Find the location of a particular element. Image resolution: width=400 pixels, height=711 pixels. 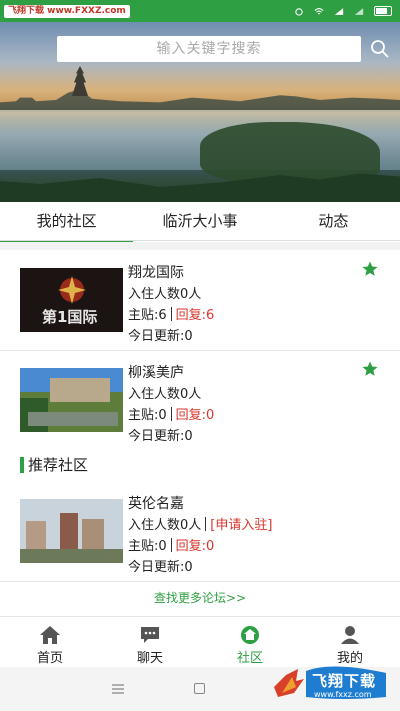

tab-bar: 我的社区 临沂大小事 动态 is located at coordinates (200, 222).